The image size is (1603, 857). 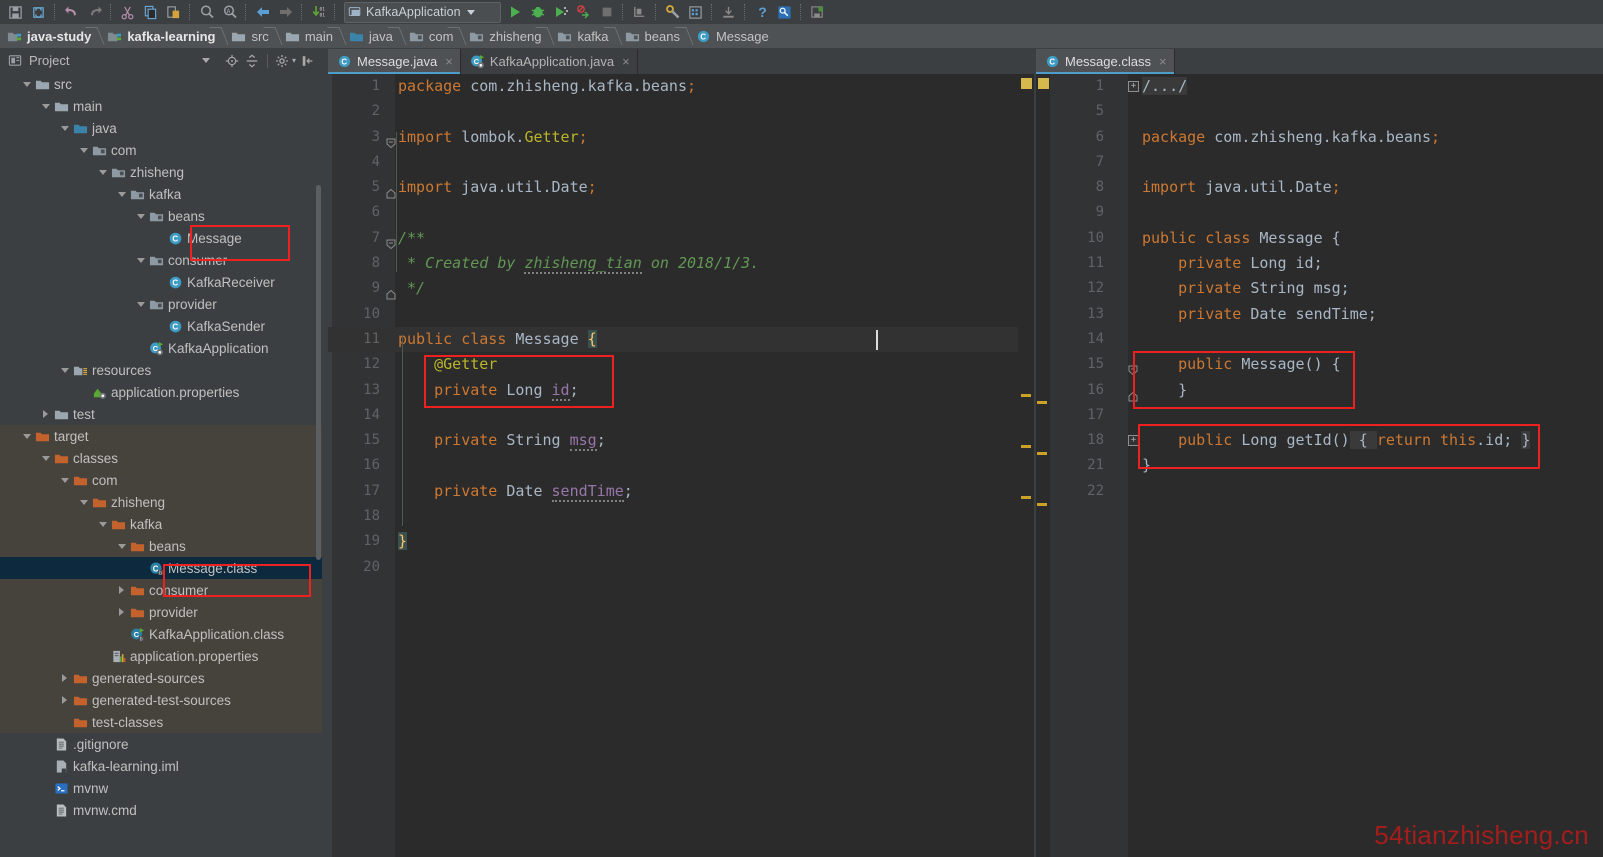 What do you see at coordinates (1026, 83) in the screenshot?
I see `warning-summary-marker` at bounding box center [1026, 83].